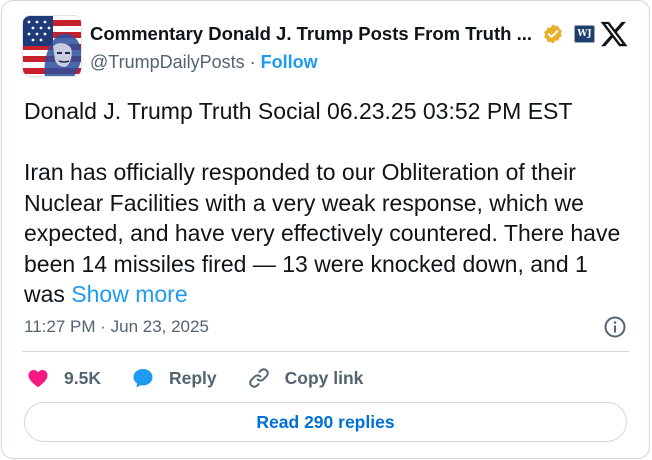  I want to click on action-bar: 9.5K Reply Copy link, so click(209, 378).